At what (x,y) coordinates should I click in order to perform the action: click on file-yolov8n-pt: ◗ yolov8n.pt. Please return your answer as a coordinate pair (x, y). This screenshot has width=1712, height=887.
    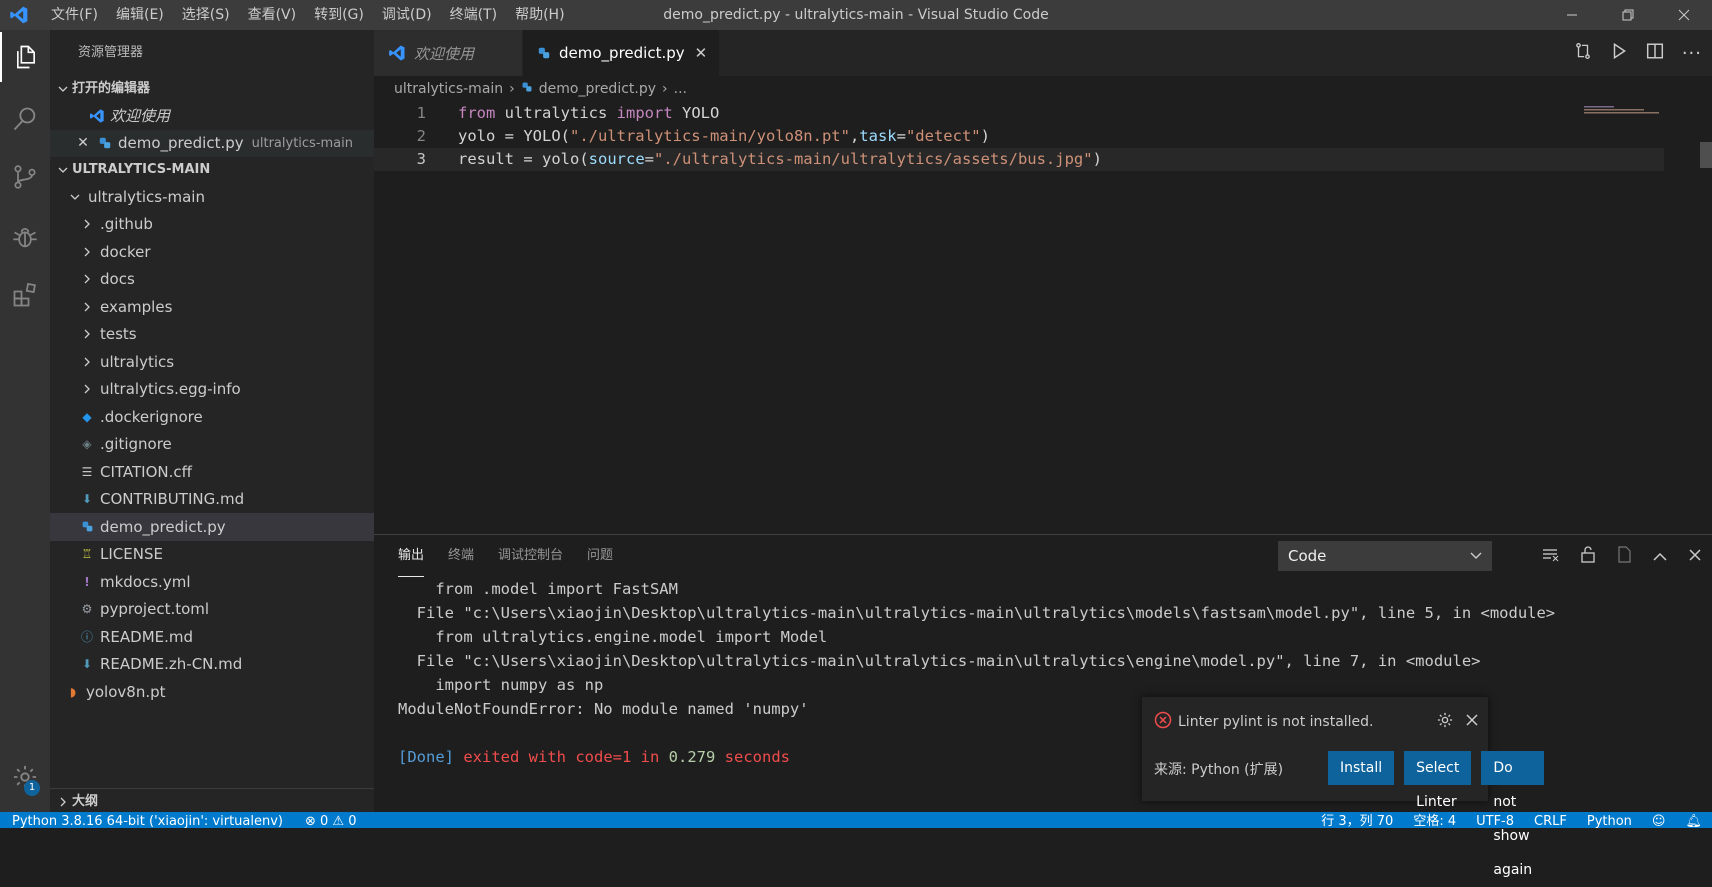
    Looking at the image, I should click on (212, 692).